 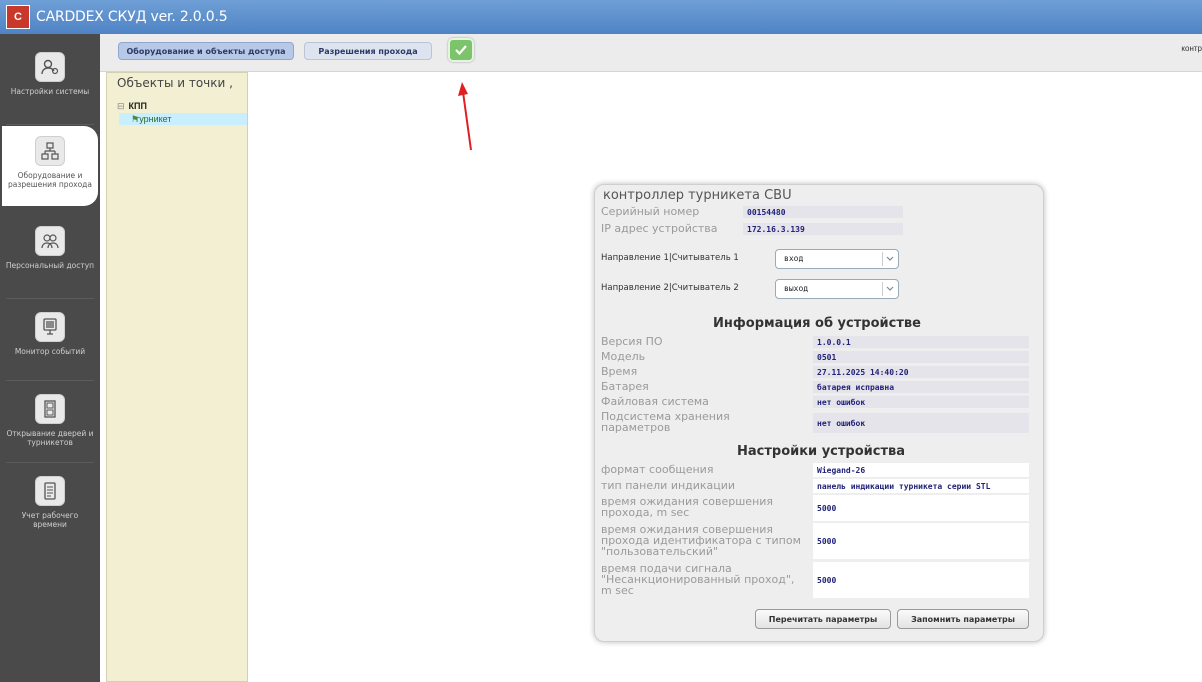 I want to click on sidebar-item-personal-access: Персональный доступ, so click(x=50, y=256).